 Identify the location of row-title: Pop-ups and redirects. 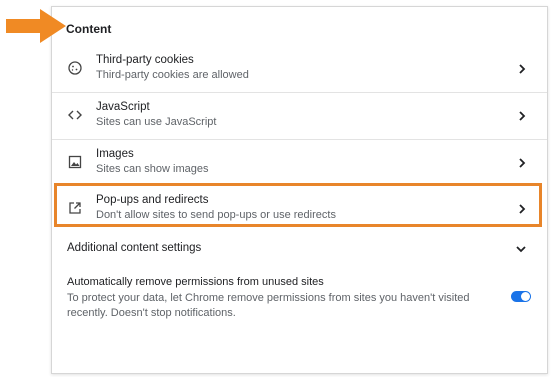
(152, 200).